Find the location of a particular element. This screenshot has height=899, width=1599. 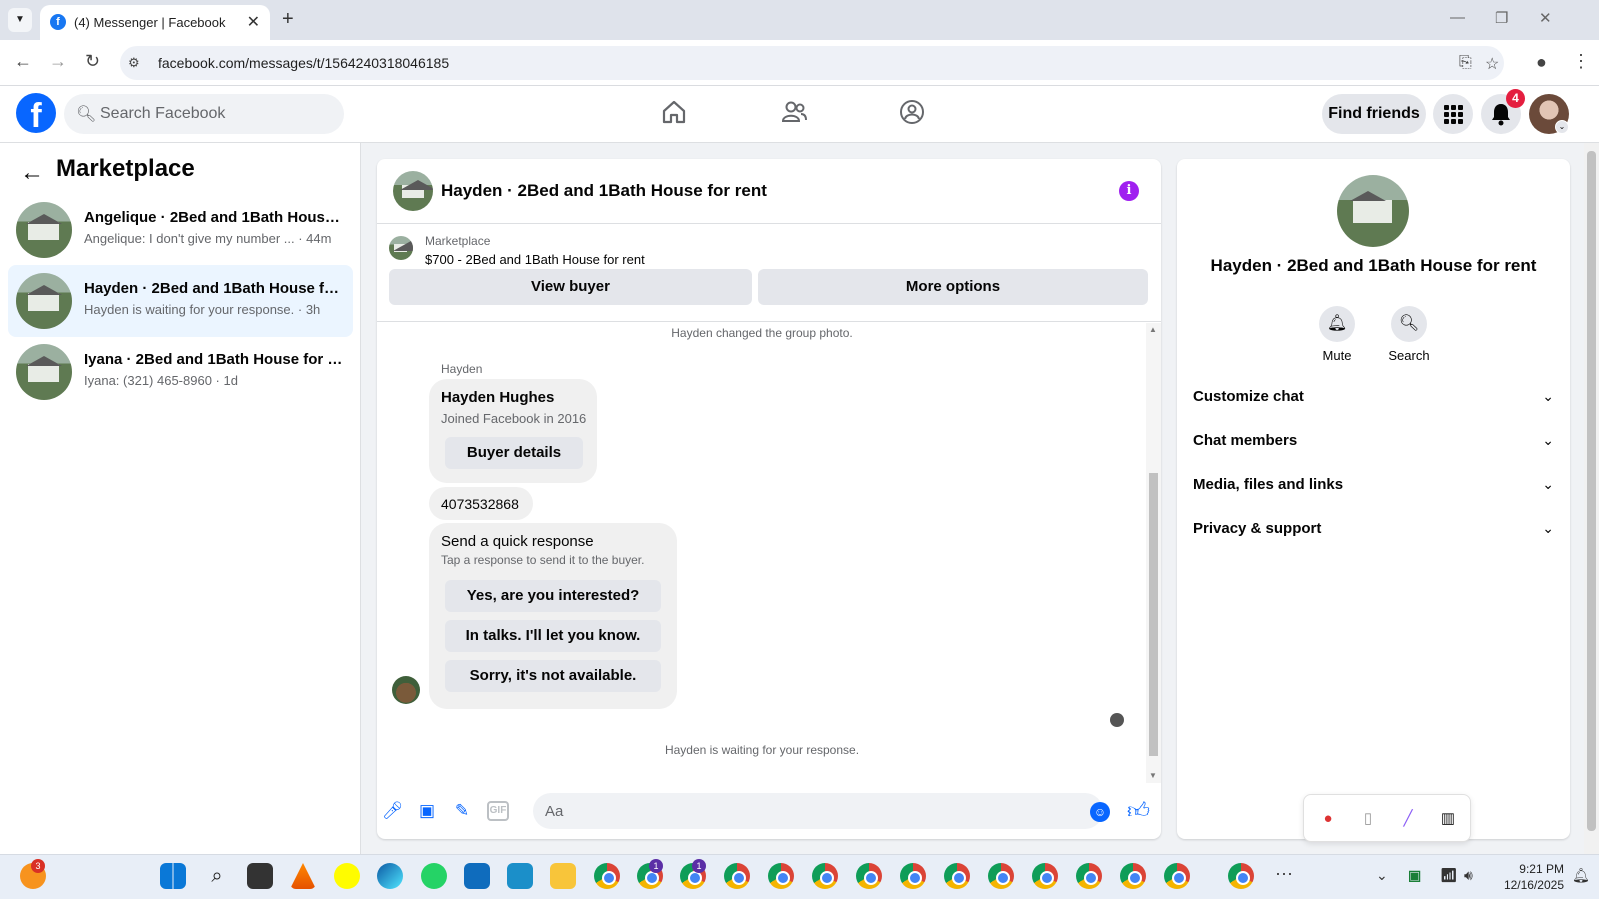

system-clock: 9:21 PM 12/16/2025 is located at coordinates (1529, 877).